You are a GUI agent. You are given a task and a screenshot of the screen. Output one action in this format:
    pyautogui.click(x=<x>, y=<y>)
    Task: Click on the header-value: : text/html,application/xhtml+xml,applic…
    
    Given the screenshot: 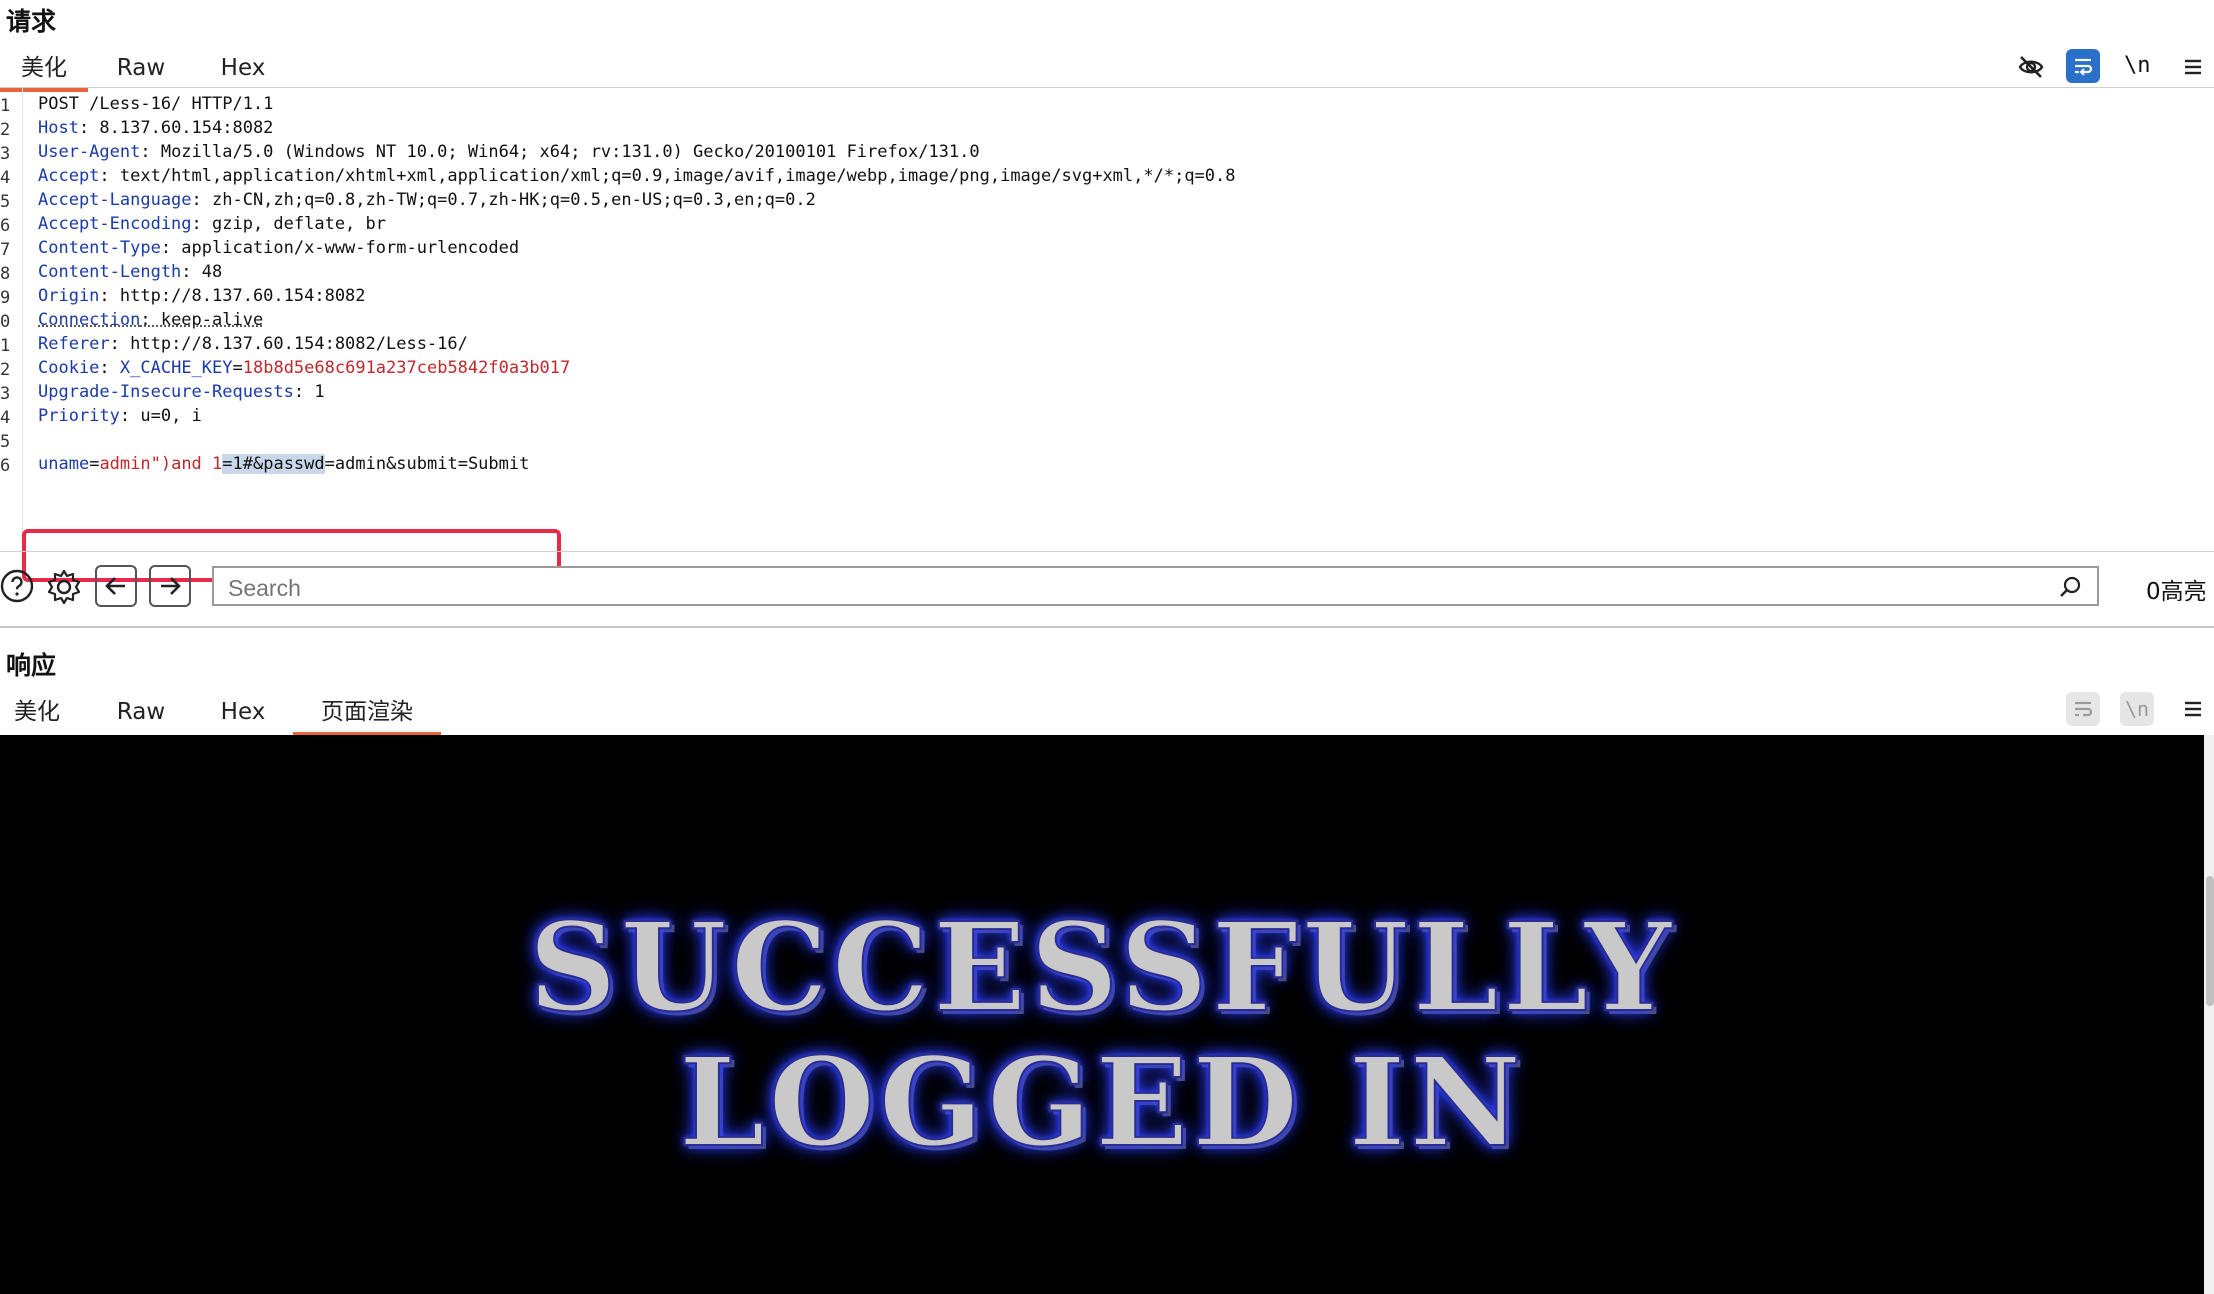 What is the action you would take?
    pyautogui.click(x=667, y=176)
    